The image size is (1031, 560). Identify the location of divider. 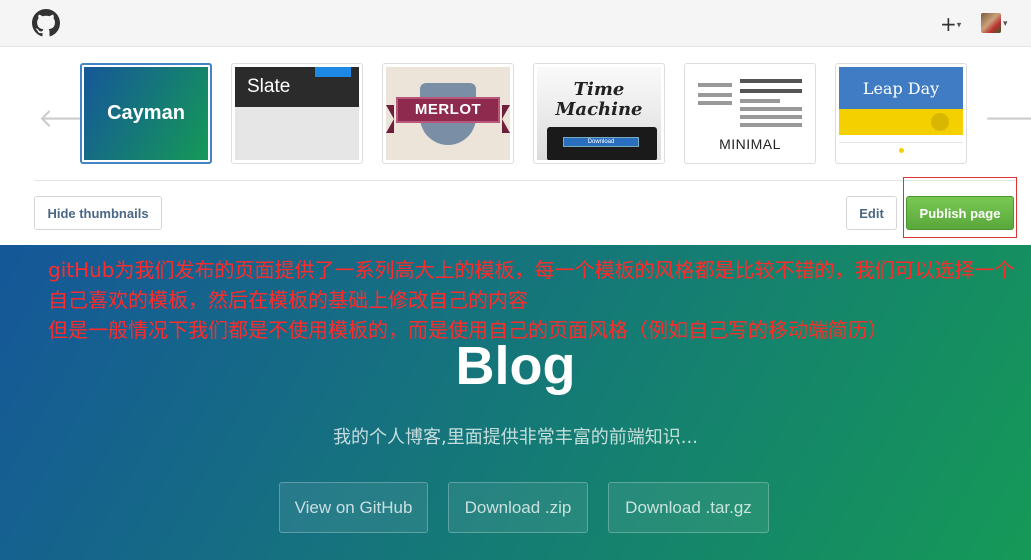
(526, 180).